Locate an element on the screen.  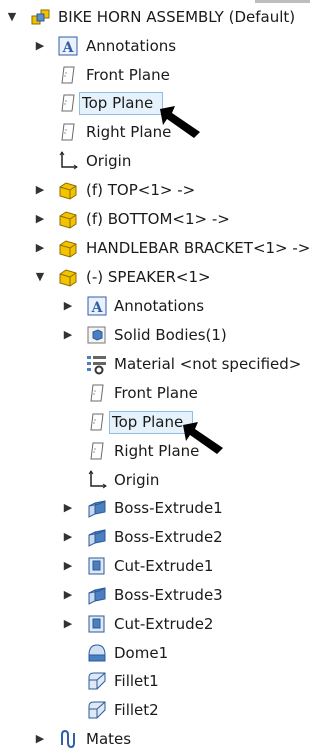
tree-item-label: Fillet2 is located at coordinates (136, 710).